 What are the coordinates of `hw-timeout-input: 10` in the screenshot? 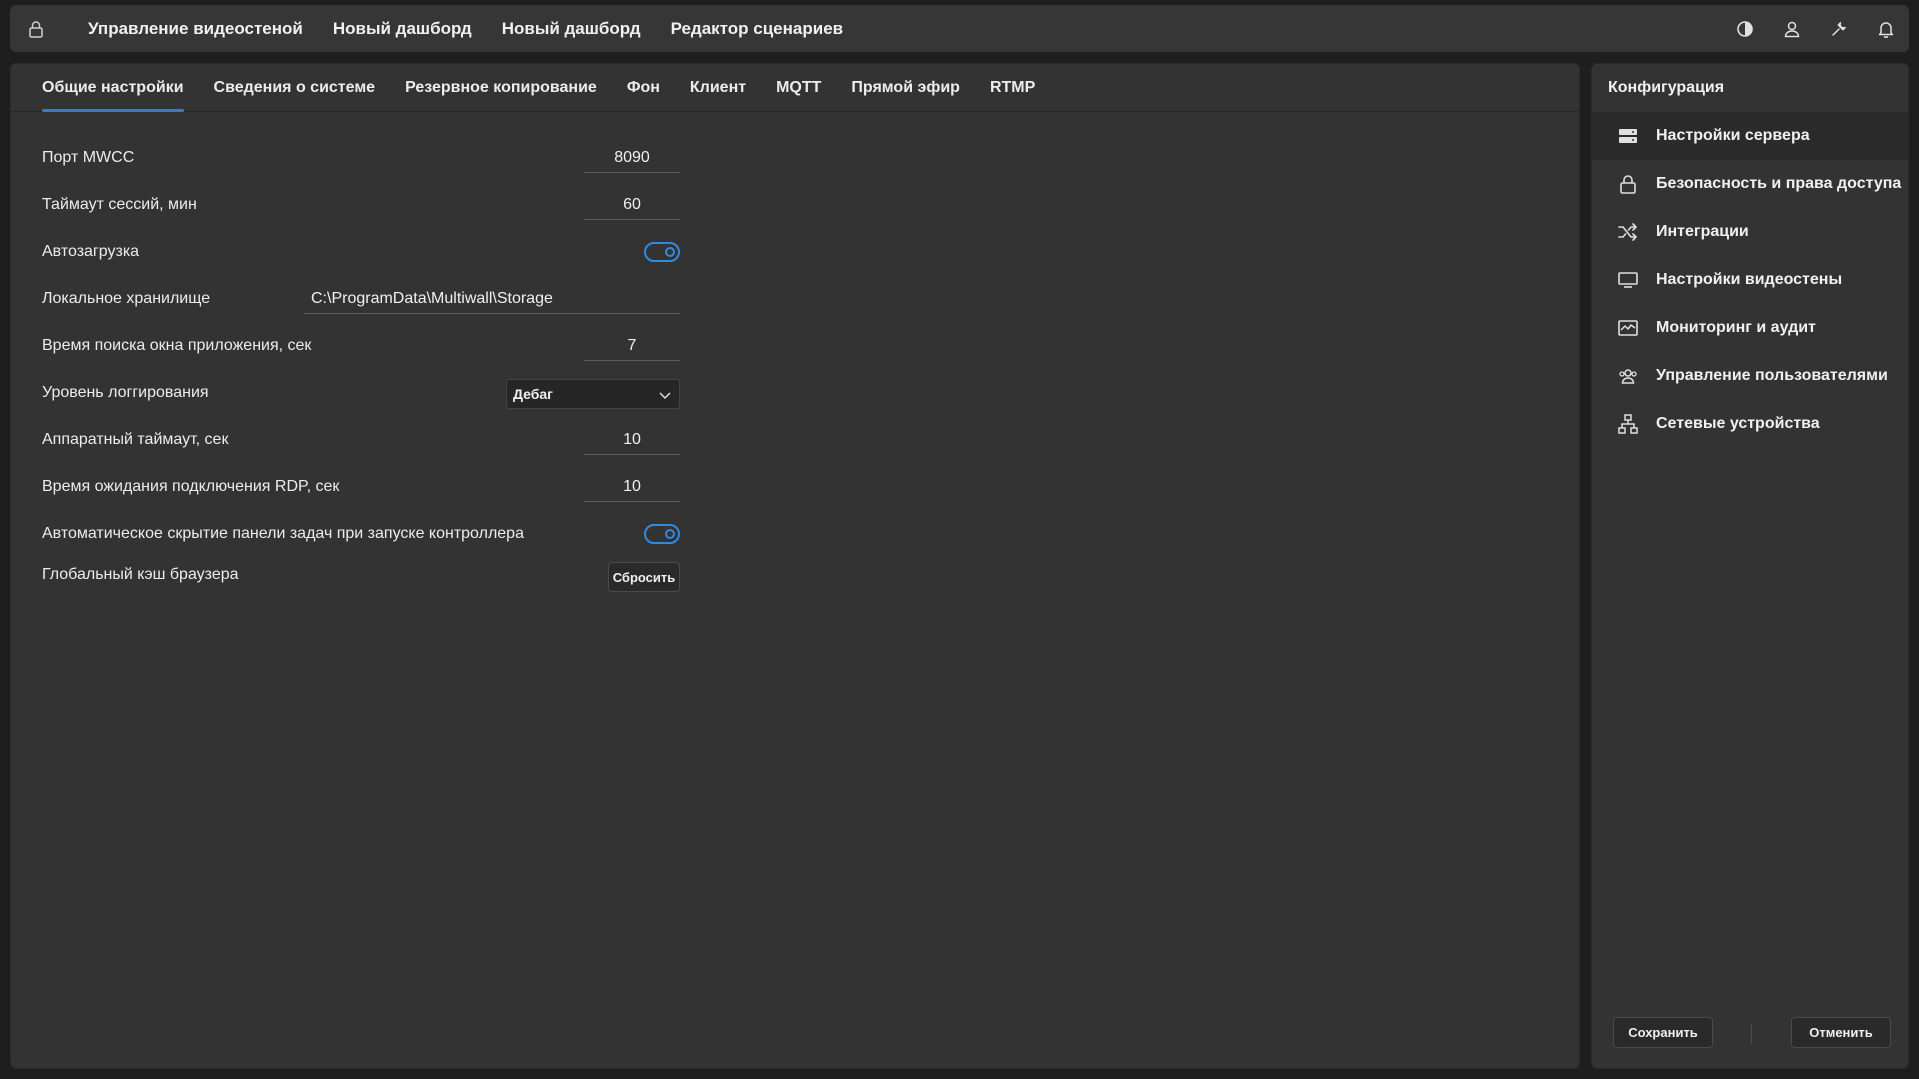 It's located at (632, 440).